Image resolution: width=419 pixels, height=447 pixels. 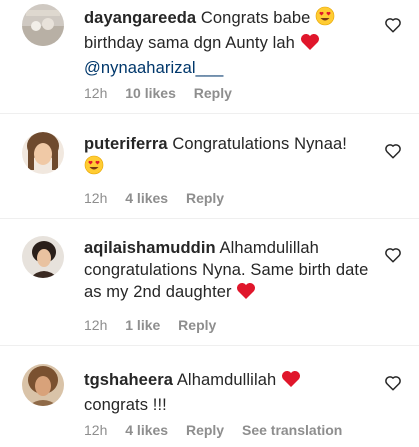 I want to click on comment-body: Congrats babe, so click(x=255, y=18).